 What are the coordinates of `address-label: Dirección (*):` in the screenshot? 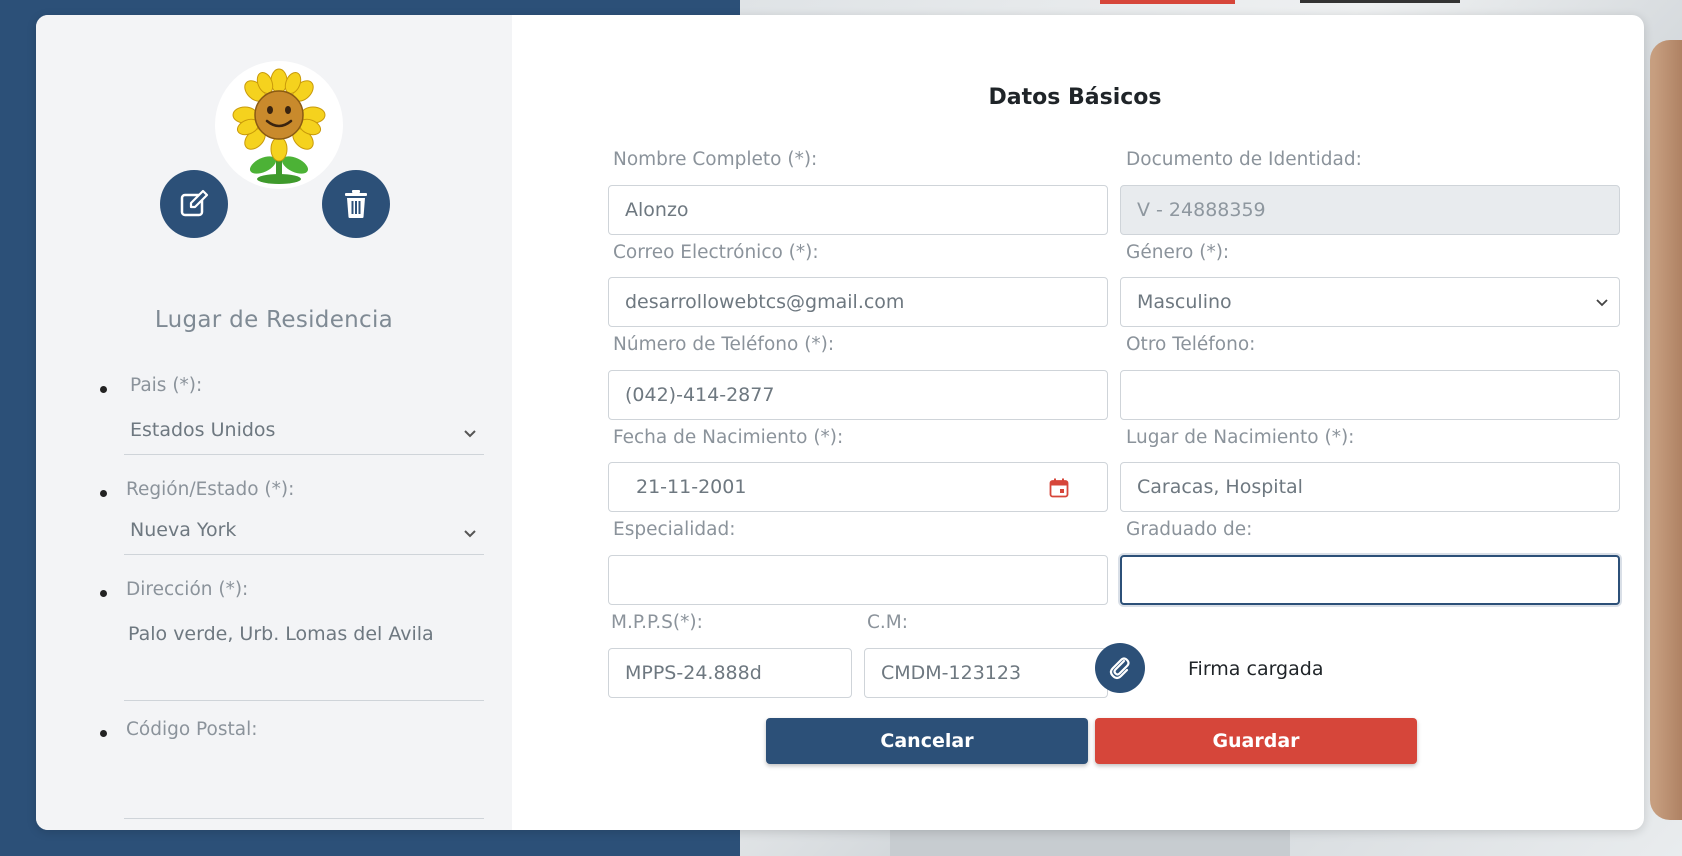 It's located at (187, 589).